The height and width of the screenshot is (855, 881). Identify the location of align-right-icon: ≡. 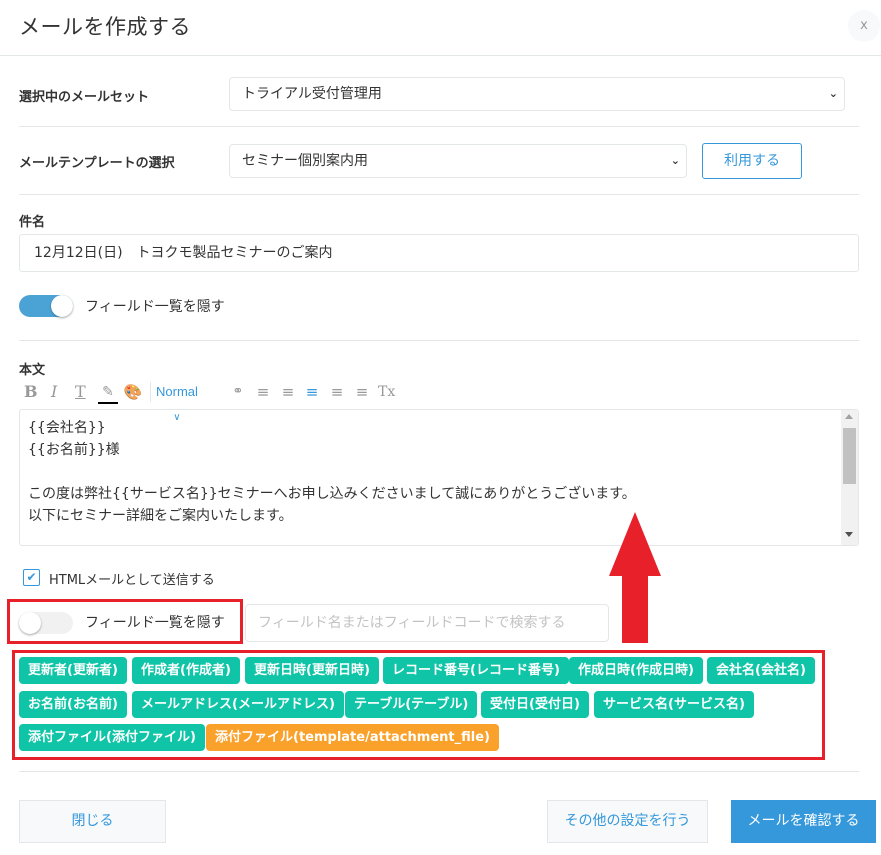
(362, 392).